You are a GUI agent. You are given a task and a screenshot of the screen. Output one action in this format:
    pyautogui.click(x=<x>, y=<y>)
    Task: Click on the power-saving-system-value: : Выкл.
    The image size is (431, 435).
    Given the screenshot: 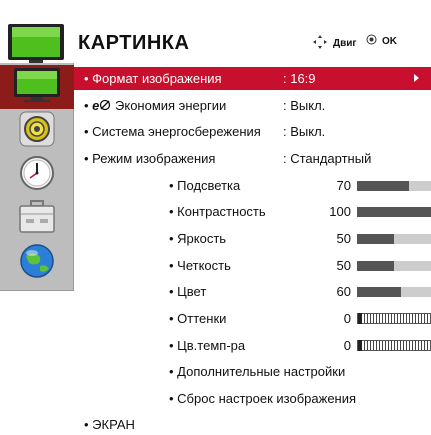 What is the action you would take?
    pyautogui.click(x=304, y=131)
    